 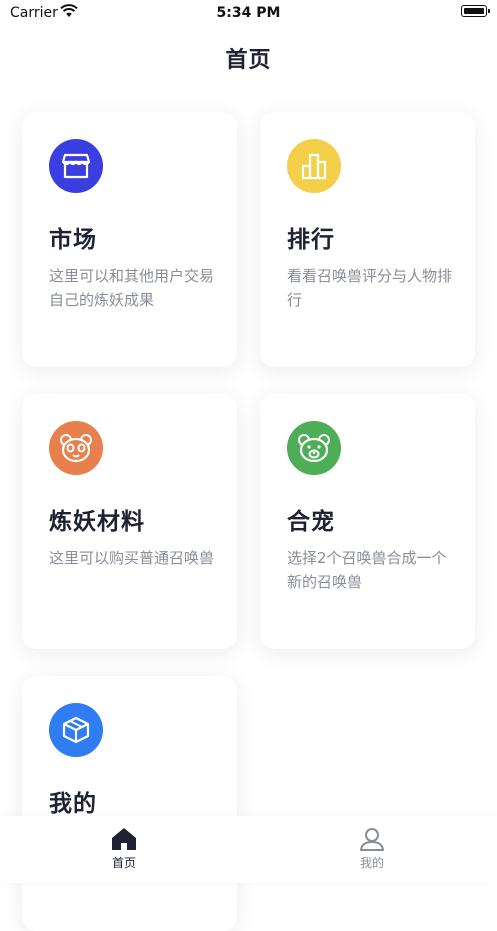 What do you see at coordinates (367, 239) in the screenshot?
I see `card-ranking: 排行 看看召唤兽评分与人物排行` at bounding box center [367, 239].